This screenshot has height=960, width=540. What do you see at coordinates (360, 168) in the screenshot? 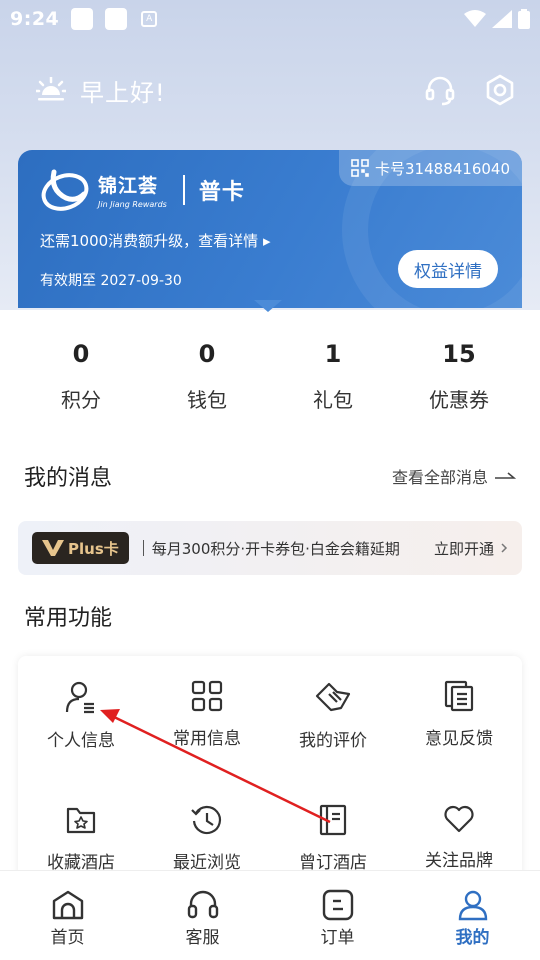
I see `qr-code-icon` at bounding box center [360, 168].